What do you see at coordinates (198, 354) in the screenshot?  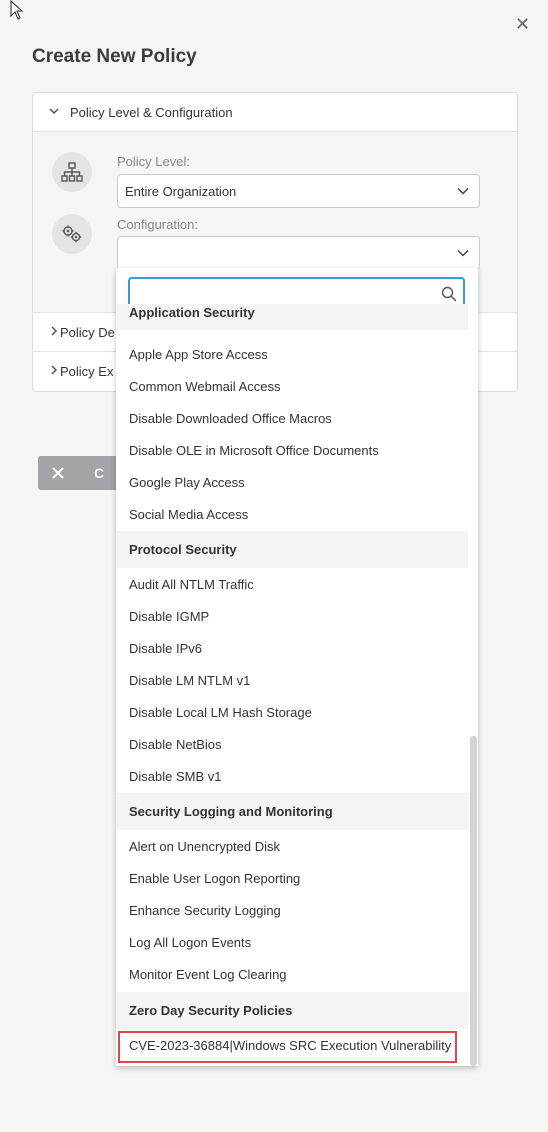 I see `list-item: Apple App Store Access` at bounding box center [198, 354].